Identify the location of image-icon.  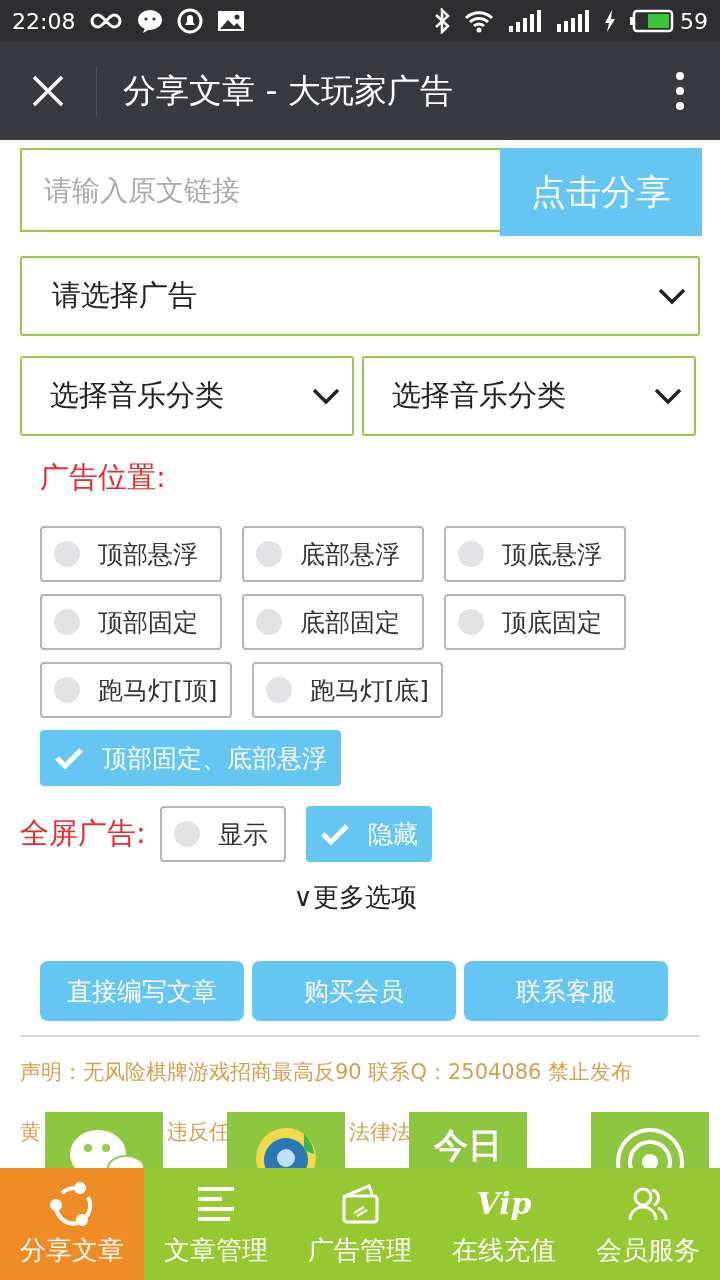
(231, 21).